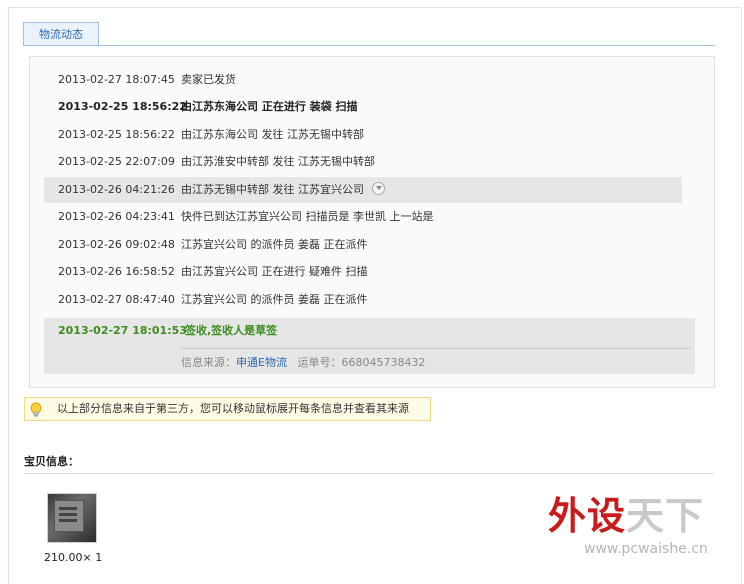 Image resolution: width=744 pixels, height=584 pixels. What do you see at coordinates (319, 362) in the screenshot?
I see `tracking-label: 运单号：` at bounding box center [319, 362].